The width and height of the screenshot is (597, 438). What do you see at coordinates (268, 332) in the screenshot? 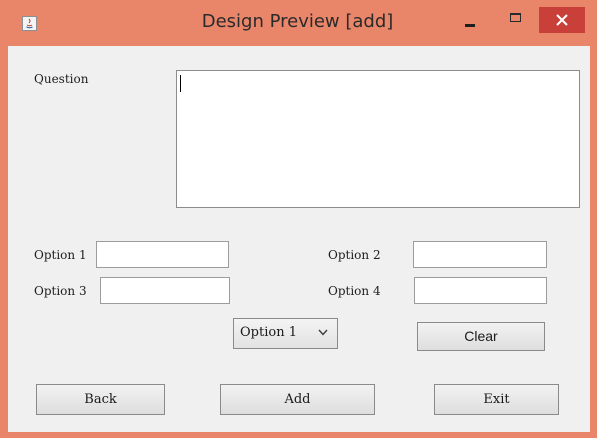
I see `select-value: Option 1` at bounding box center [268, 332].